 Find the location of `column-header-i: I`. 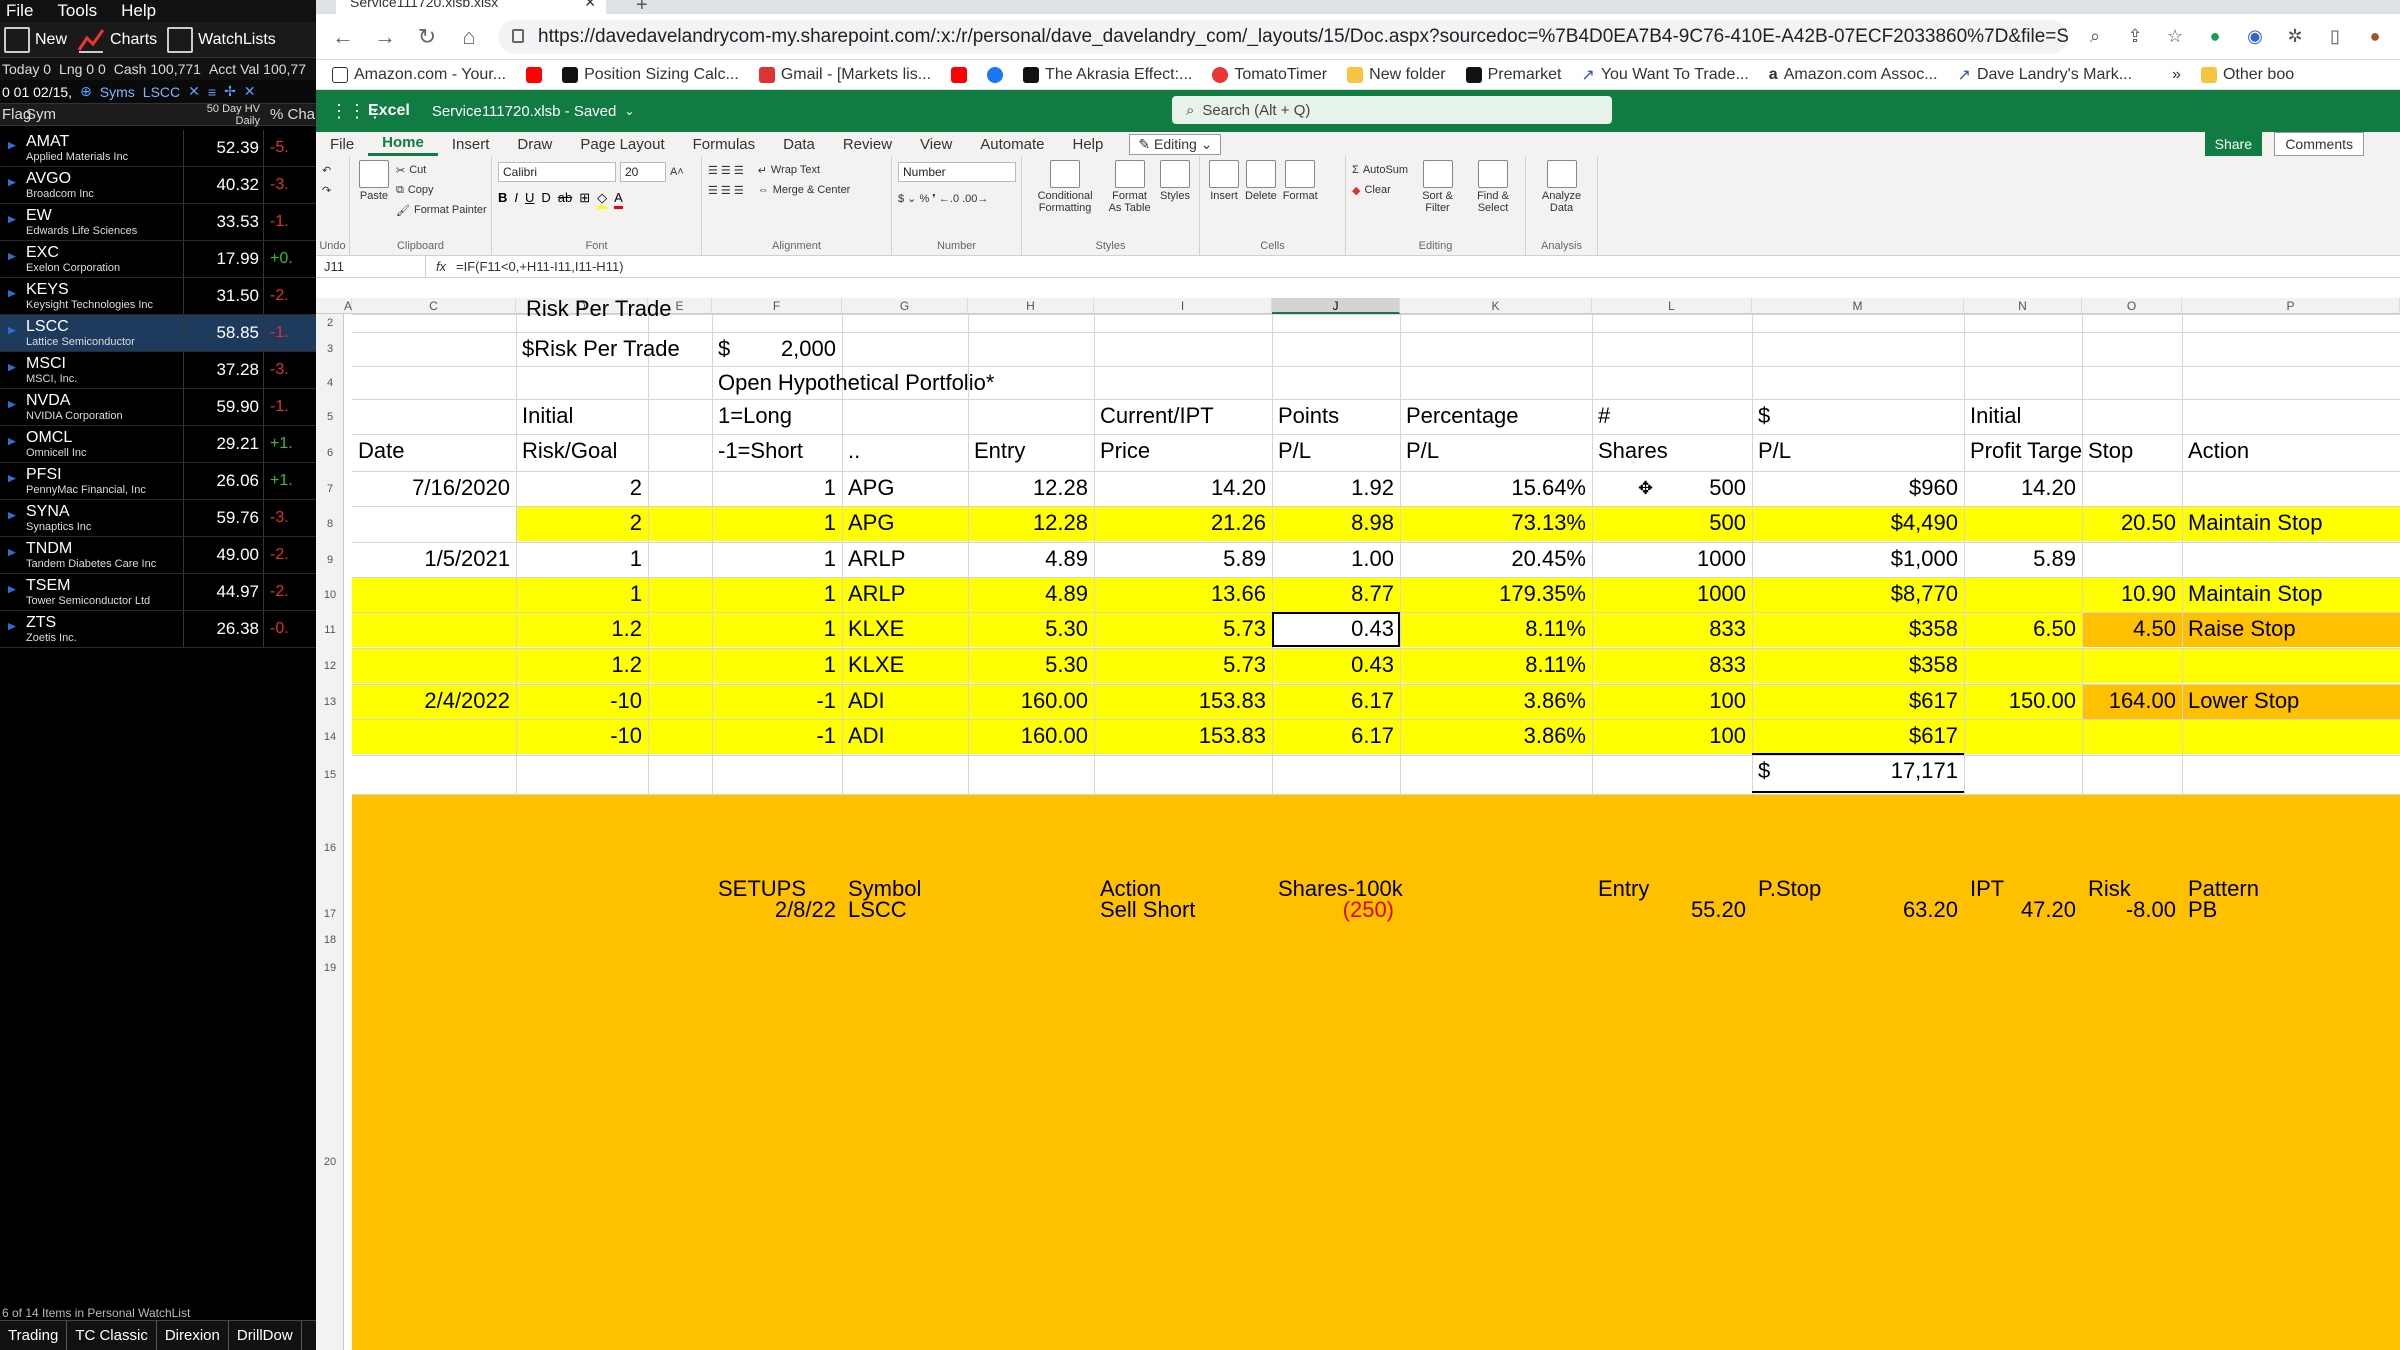

column-header-i: I is located at coordinates (1183, 306).